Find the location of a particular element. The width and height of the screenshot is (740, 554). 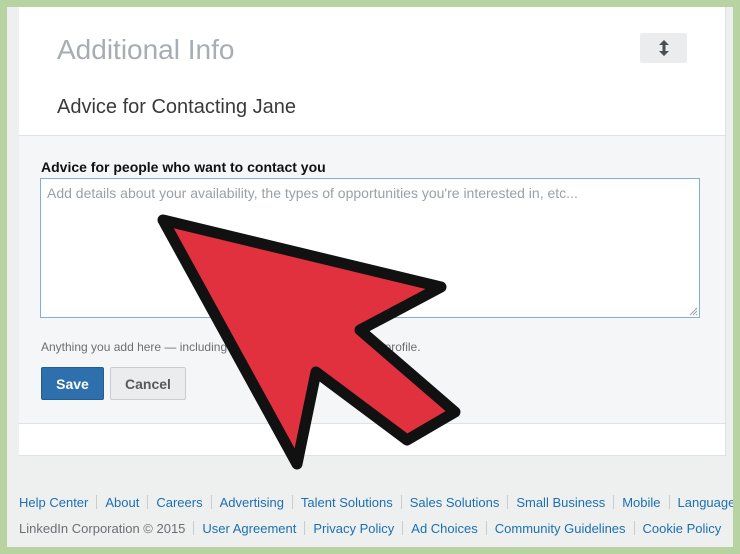

copyright-text: LinkedIn Corporation © 2015 is located at coordinates (102, 528).